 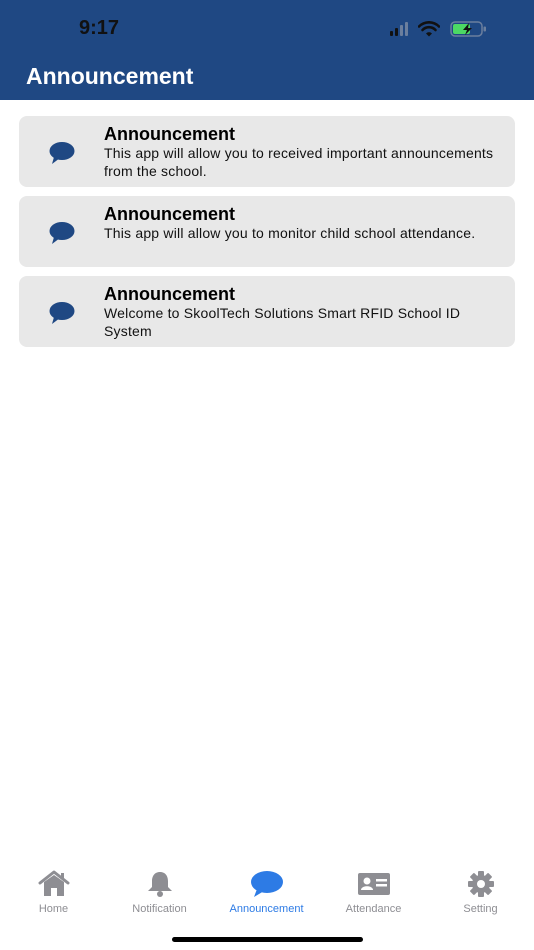 I want to click on cellular-signal-icon, so click(x=399, y=29).